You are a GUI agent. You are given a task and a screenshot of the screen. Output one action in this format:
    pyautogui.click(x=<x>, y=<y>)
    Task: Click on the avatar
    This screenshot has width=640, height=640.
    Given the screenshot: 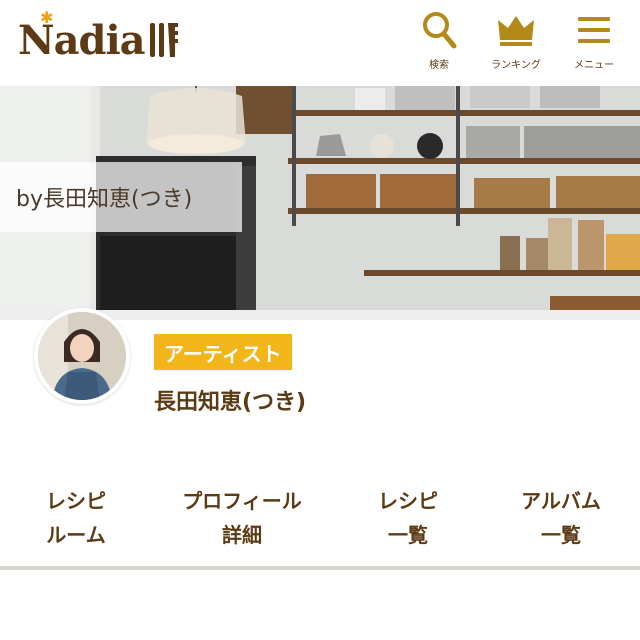 What is the action you would take?
    pyautogui.click(x=82, y=356)
    